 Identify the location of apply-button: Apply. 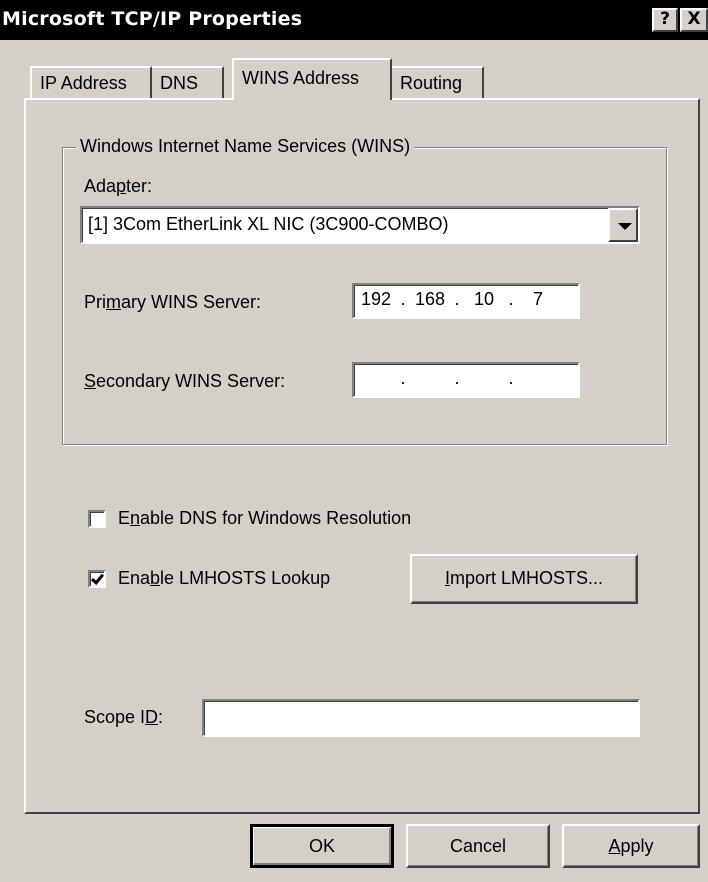
(631, 846).